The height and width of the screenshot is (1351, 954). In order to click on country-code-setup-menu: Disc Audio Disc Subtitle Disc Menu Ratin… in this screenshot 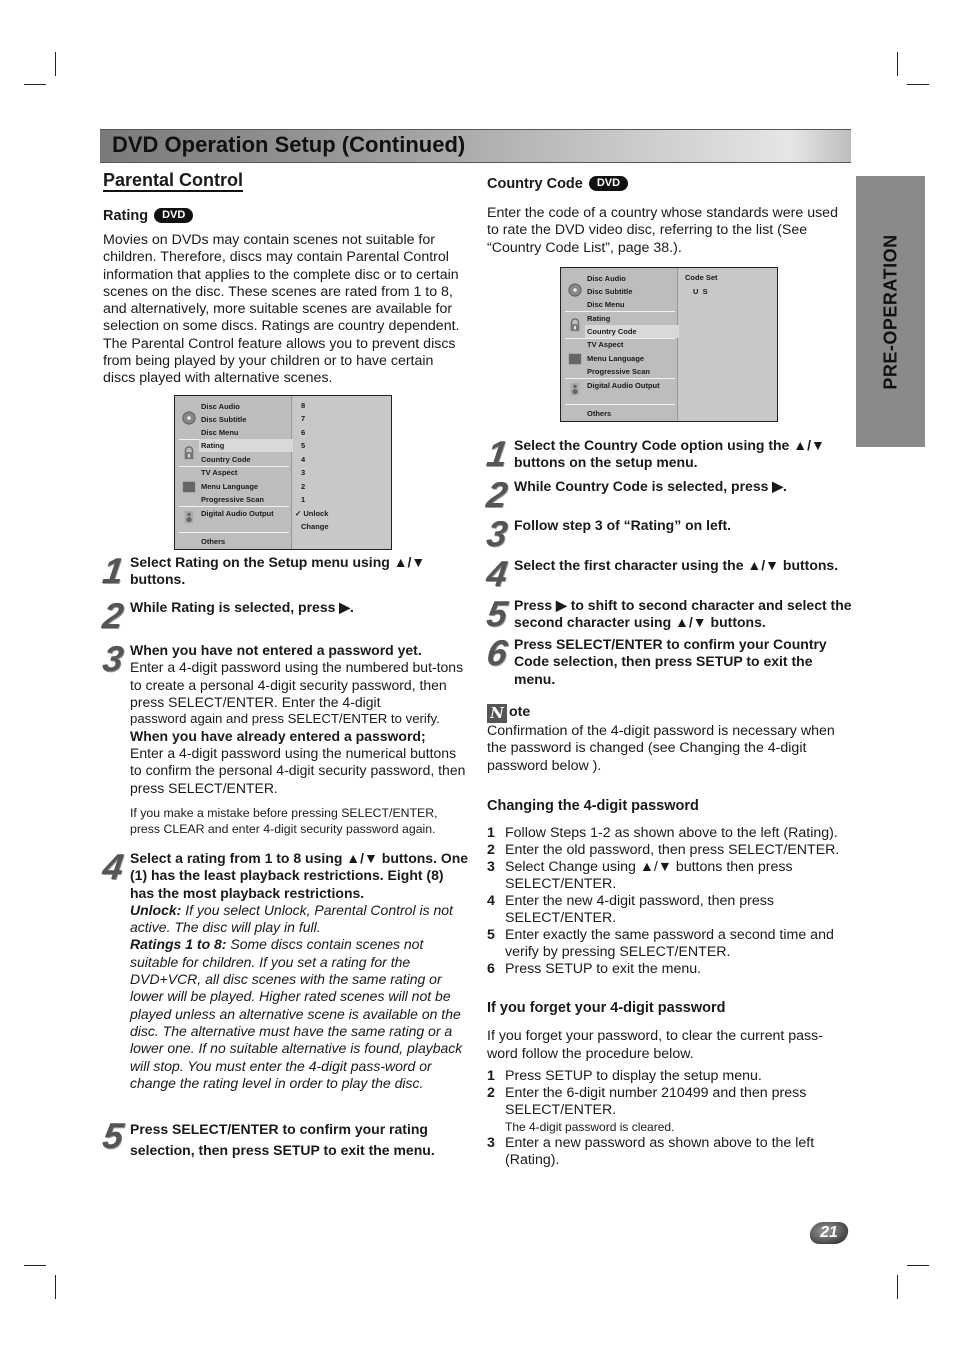, I will do `click(669, 344)`.